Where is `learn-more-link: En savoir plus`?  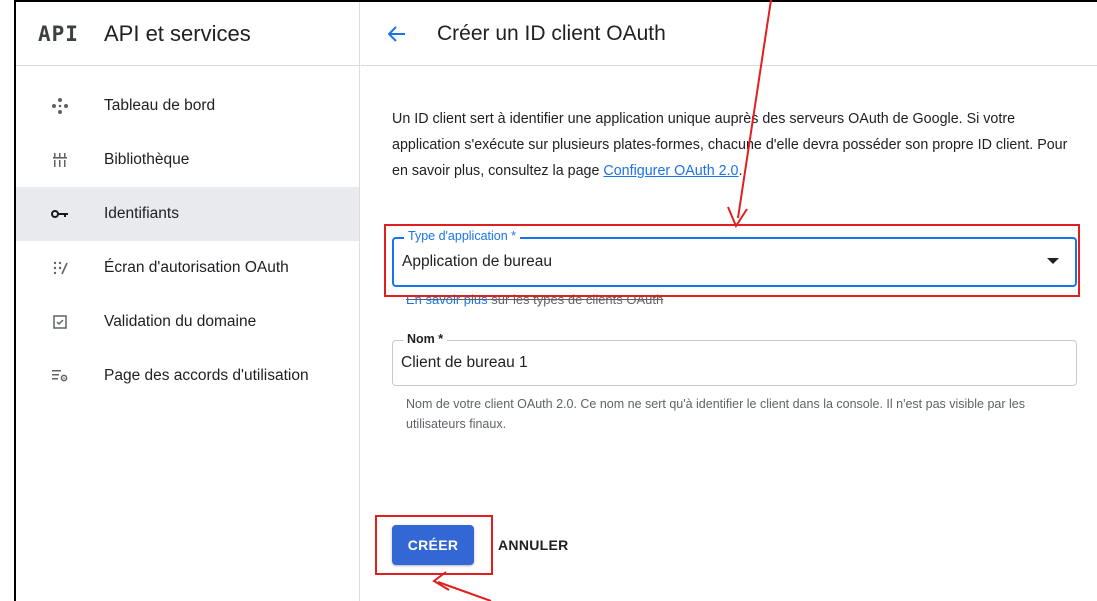
learn-more-link: En savoir plus is located at coordinates (447, 299).